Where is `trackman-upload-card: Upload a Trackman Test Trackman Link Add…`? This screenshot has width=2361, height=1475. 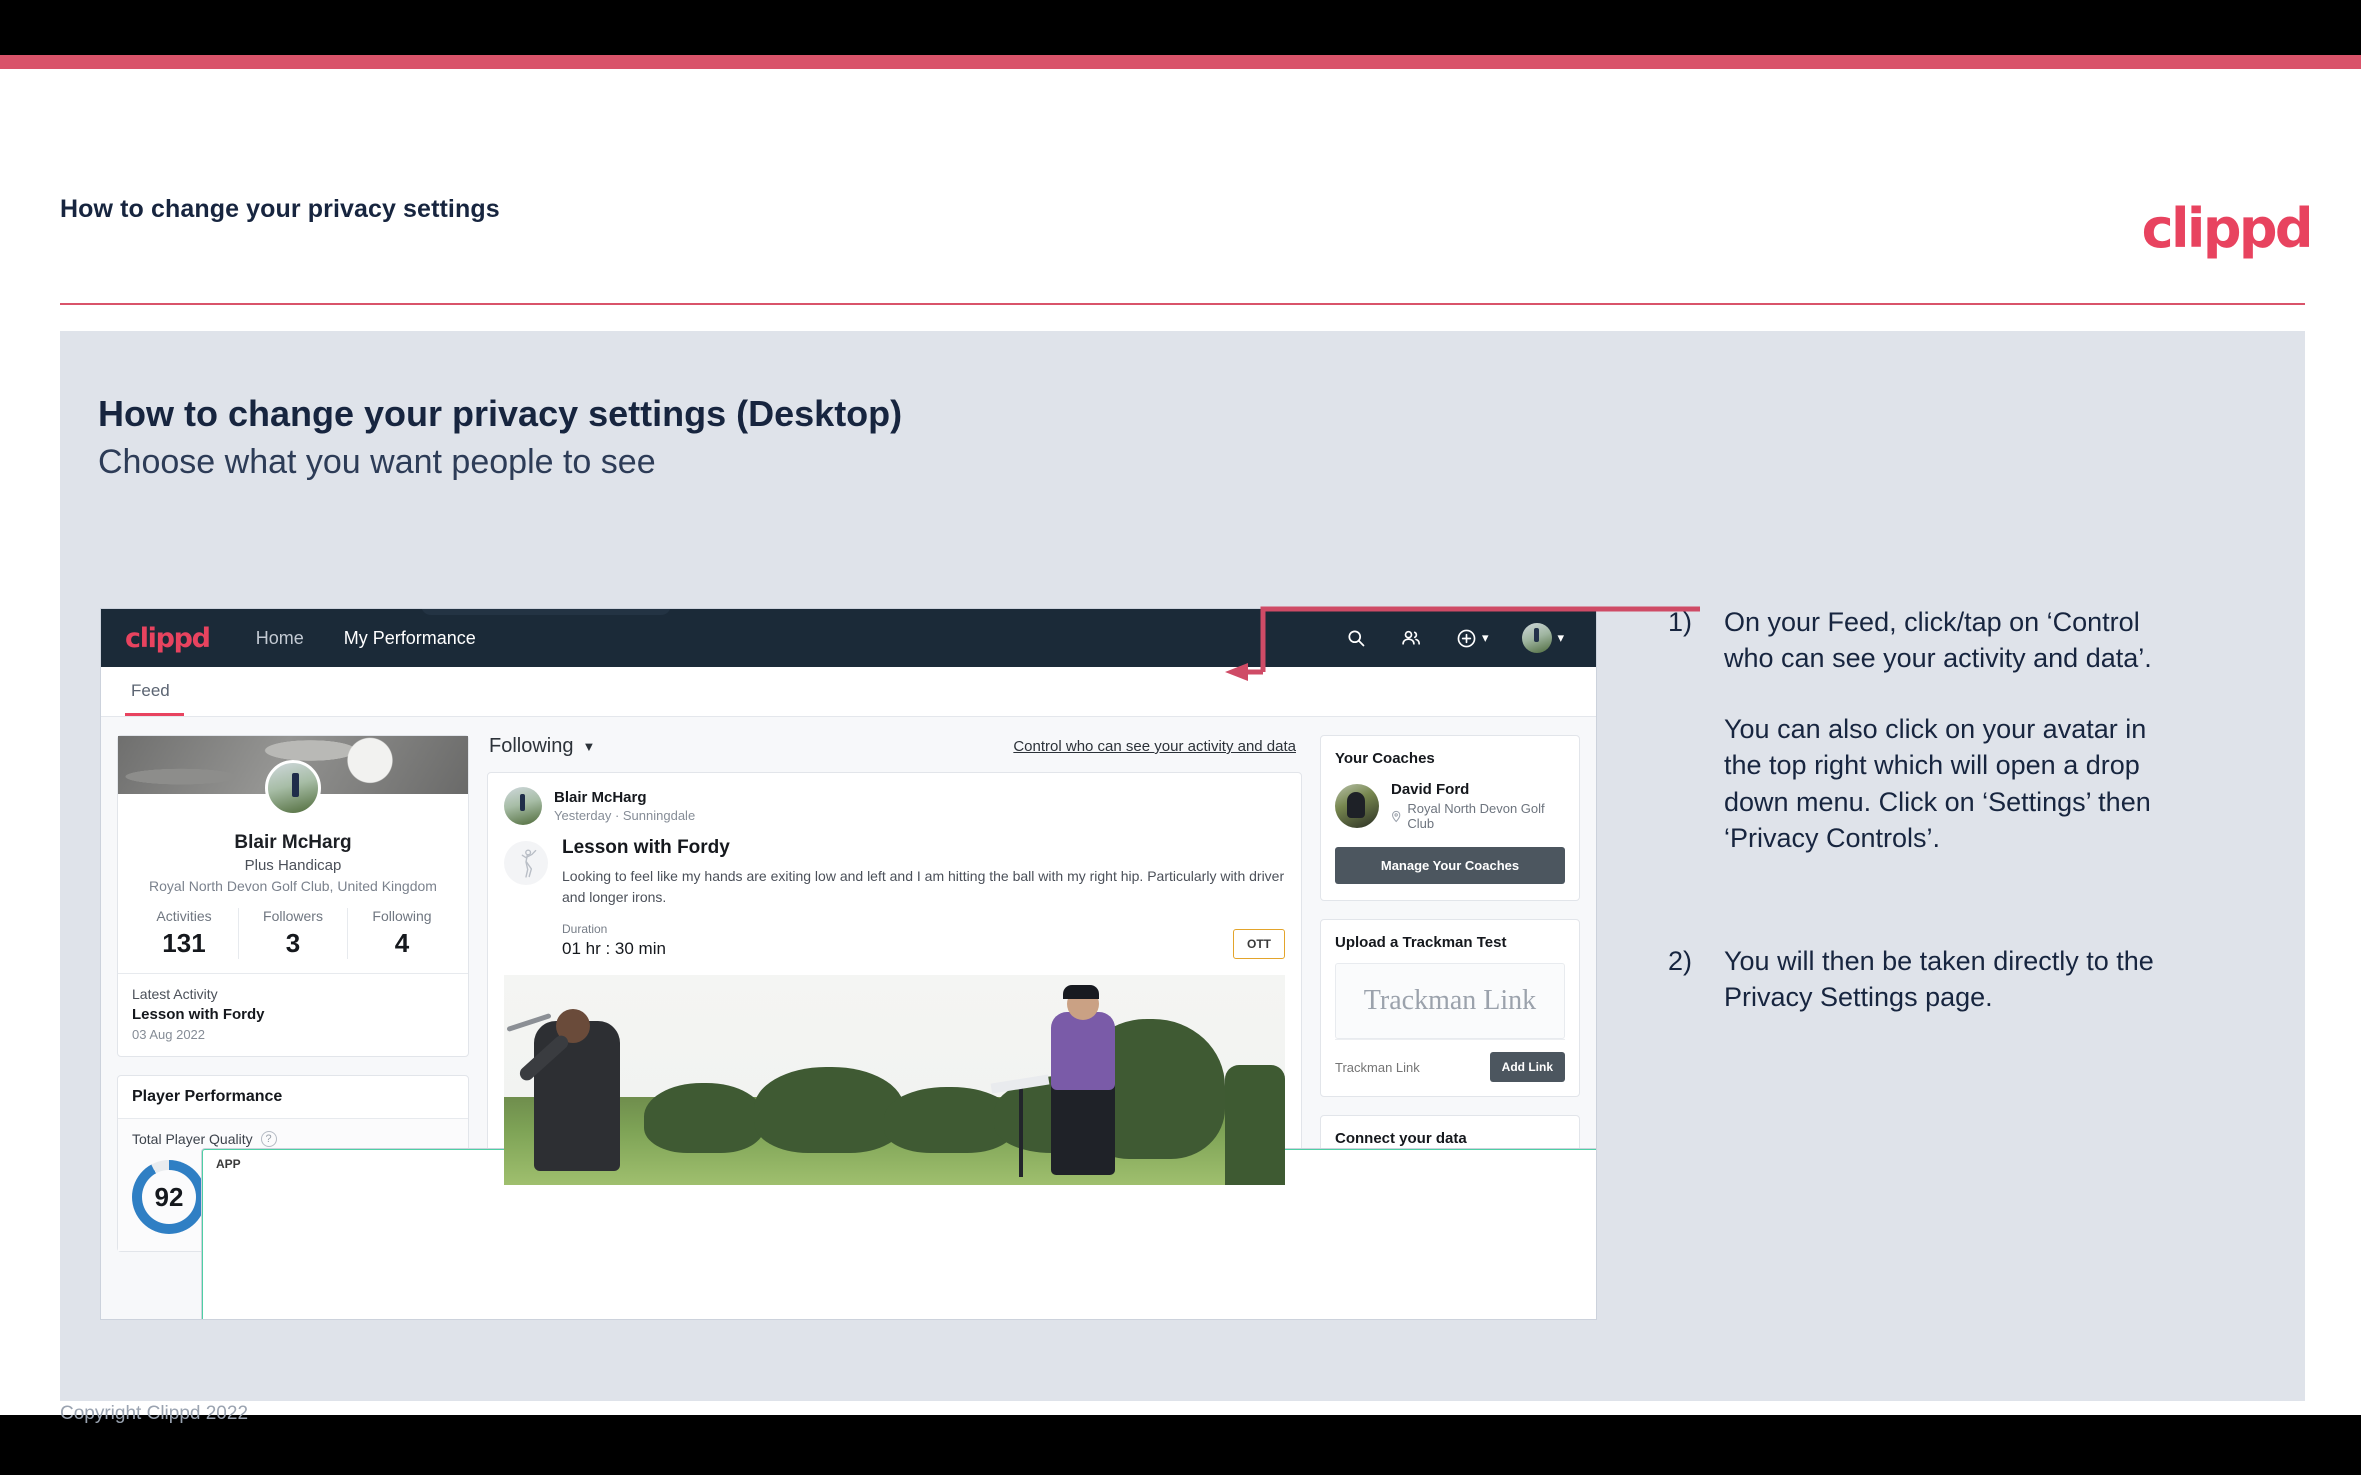 trackman-upload-card: Upload a Trackman Test Trackman Link Add… is located at coordinates (1450, 1008).